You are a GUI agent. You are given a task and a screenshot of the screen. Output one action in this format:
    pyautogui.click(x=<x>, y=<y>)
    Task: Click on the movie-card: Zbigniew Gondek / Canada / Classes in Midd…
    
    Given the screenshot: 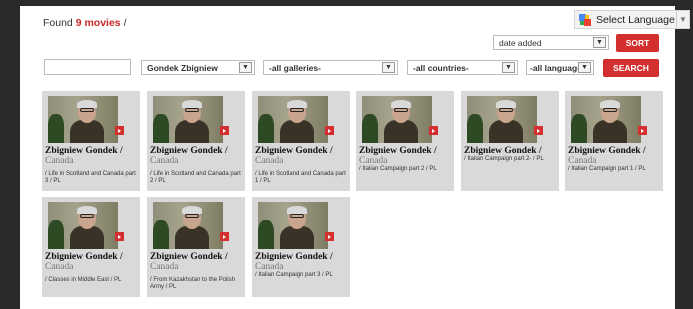 What is the action you would take?
    pyautogui.click(x=91, y=247)
    